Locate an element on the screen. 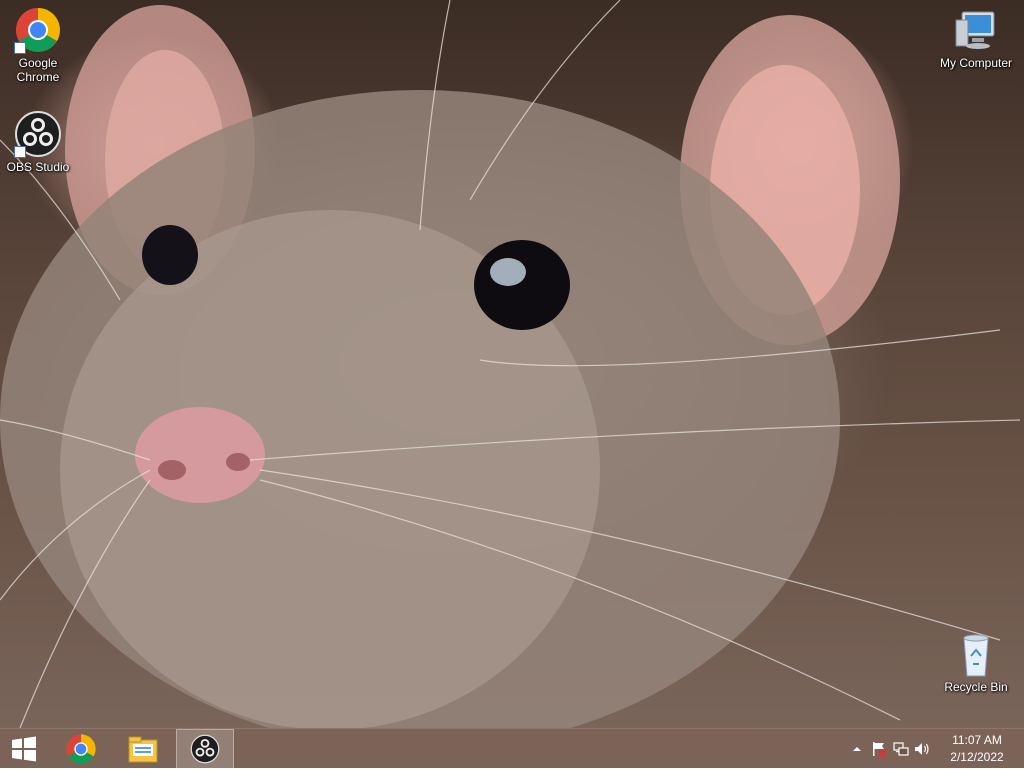  network-icon is located at coordinates (901, 749).